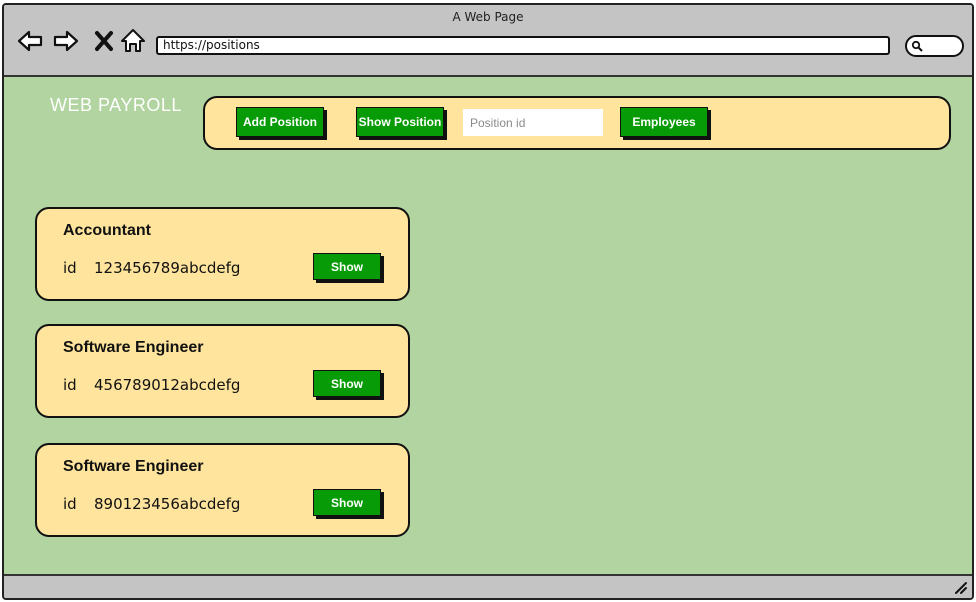 The width and height of the screenshot is (976, 602). Describe the element at coordinates (30, 41) in the screenshot. I see `back-arrow-icon` at that location.